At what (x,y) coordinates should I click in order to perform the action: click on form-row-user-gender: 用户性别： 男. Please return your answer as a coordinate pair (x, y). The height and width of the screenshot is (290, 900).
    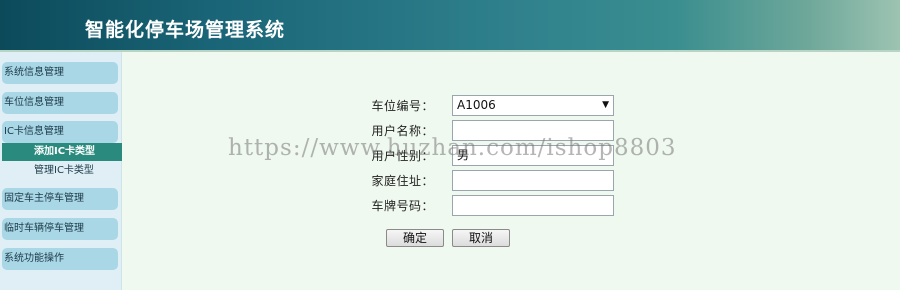
    Looking at the image, I should click on (511, 156).